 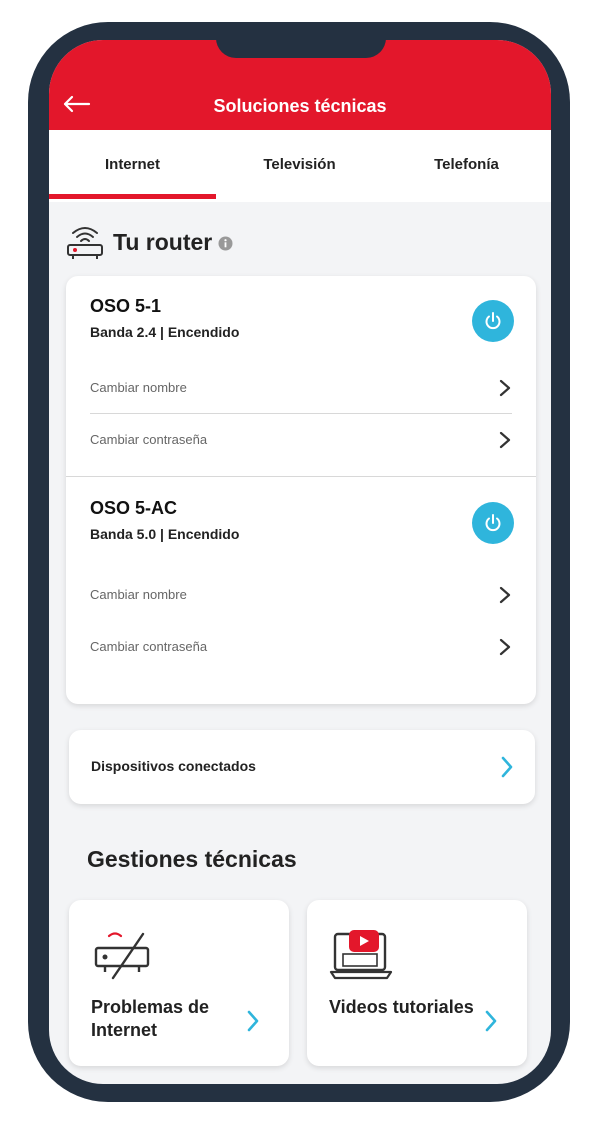 What do you see at coordinates (165, 332) in the screenshot?
I see `network-status: Banda 2.4 | Encendido` at bounding box center [165, 332].